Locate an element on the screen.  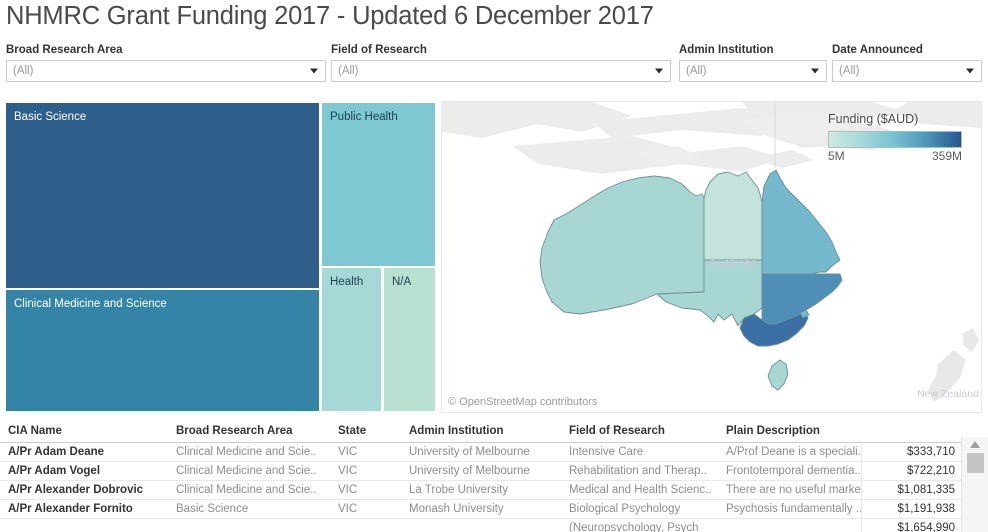
table-vertical-scrollbar is located at coordinates (974, 484).